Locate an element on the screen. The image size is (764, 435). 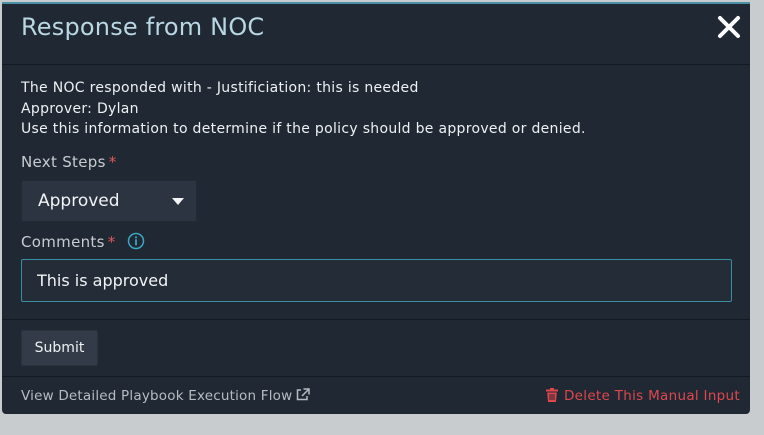
next-steps-label-text: Next Steps is located at coordinates (63, 162).